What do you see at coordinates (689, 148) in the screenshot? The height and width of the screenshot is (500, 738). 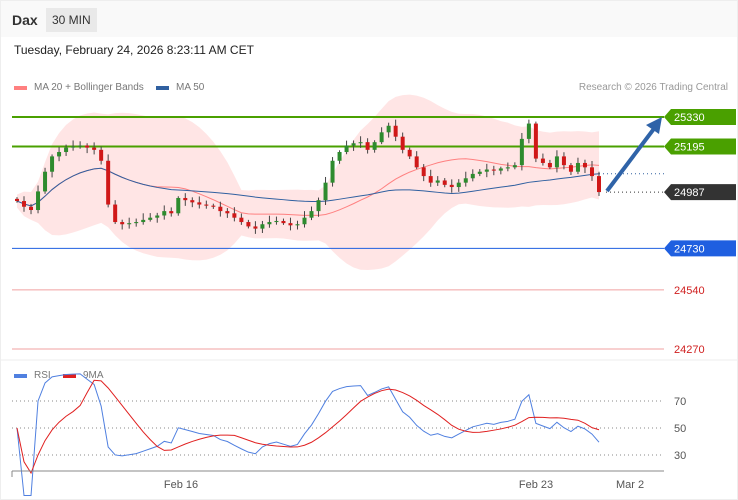 I see `resistance-label: 25195` at bounding box center [689, 148].